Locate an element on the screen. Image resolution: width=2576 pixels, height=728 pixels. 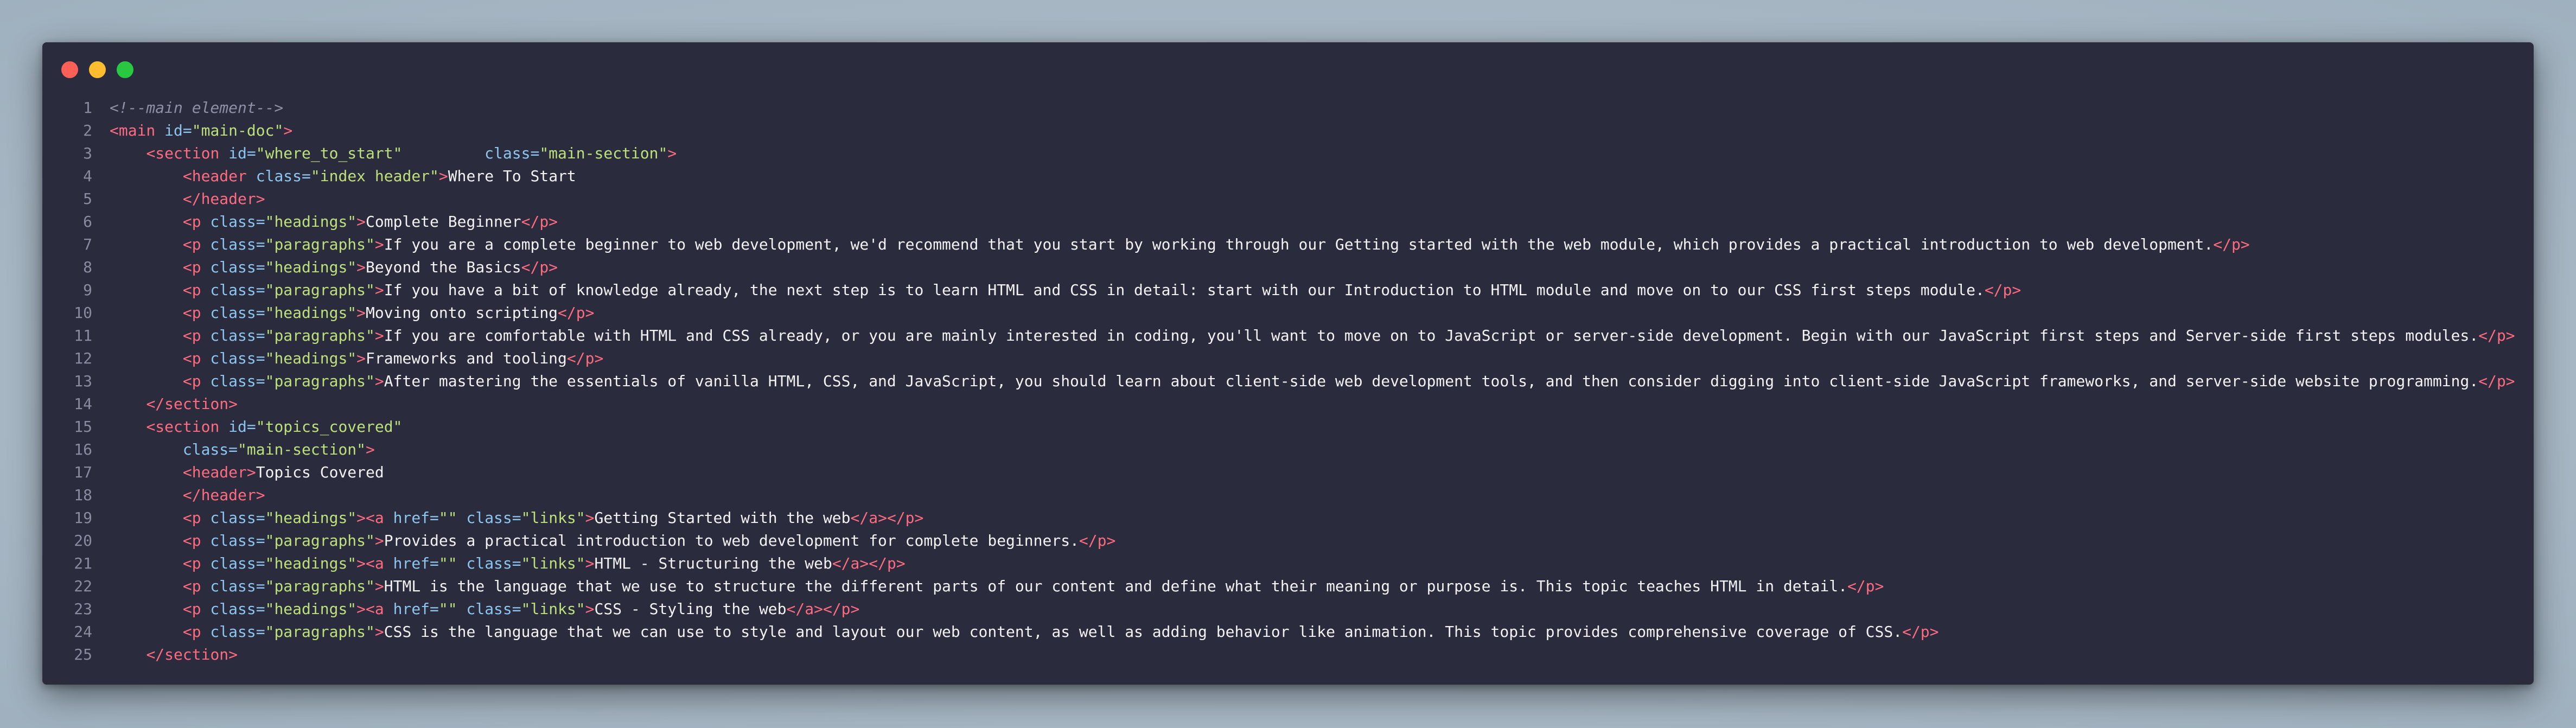
line-number: 15 is located at coordinates (83, 427).